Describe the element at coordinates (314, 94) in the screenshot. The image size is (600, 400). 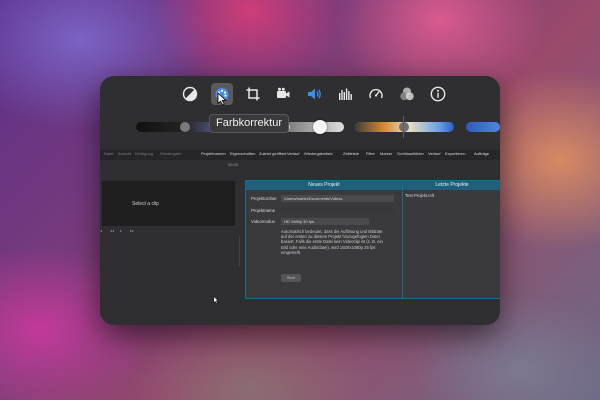
I see `speaker-icon` at that location.